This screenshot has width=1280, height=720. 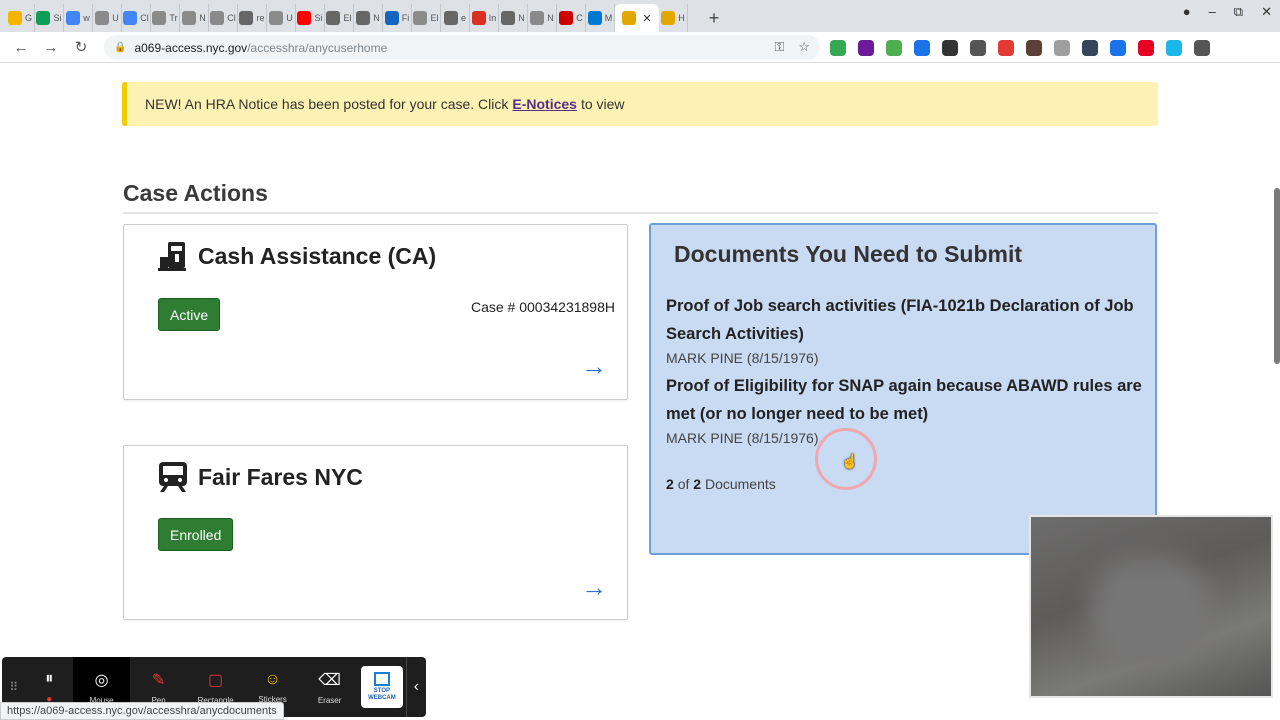 What do you see at coordinates (317, 255) in the screenshot?
I see `card-title: Cash Assistance (CA)` at bounding box center [317, 255].